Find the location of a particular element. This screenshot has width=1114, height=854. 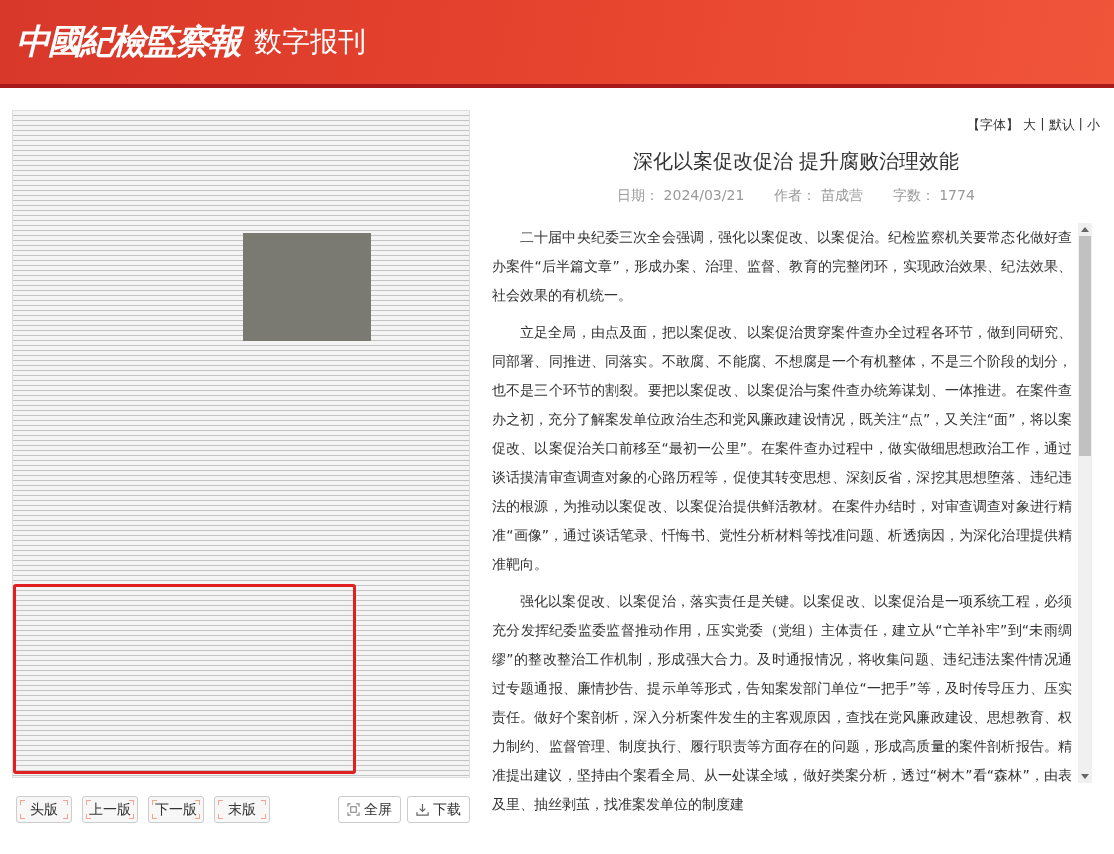

site-subtitle: 数字报刊 is located at coordinates (310, 42).